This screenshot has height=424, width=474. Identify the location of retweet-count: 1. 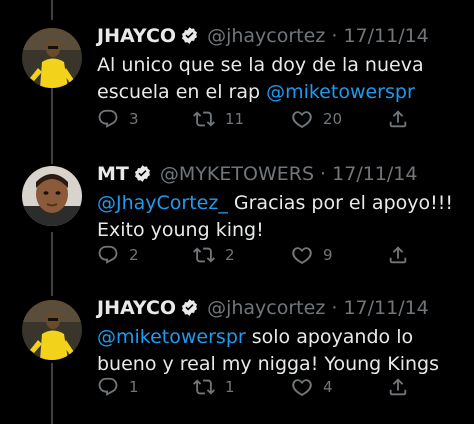
(230, 387).